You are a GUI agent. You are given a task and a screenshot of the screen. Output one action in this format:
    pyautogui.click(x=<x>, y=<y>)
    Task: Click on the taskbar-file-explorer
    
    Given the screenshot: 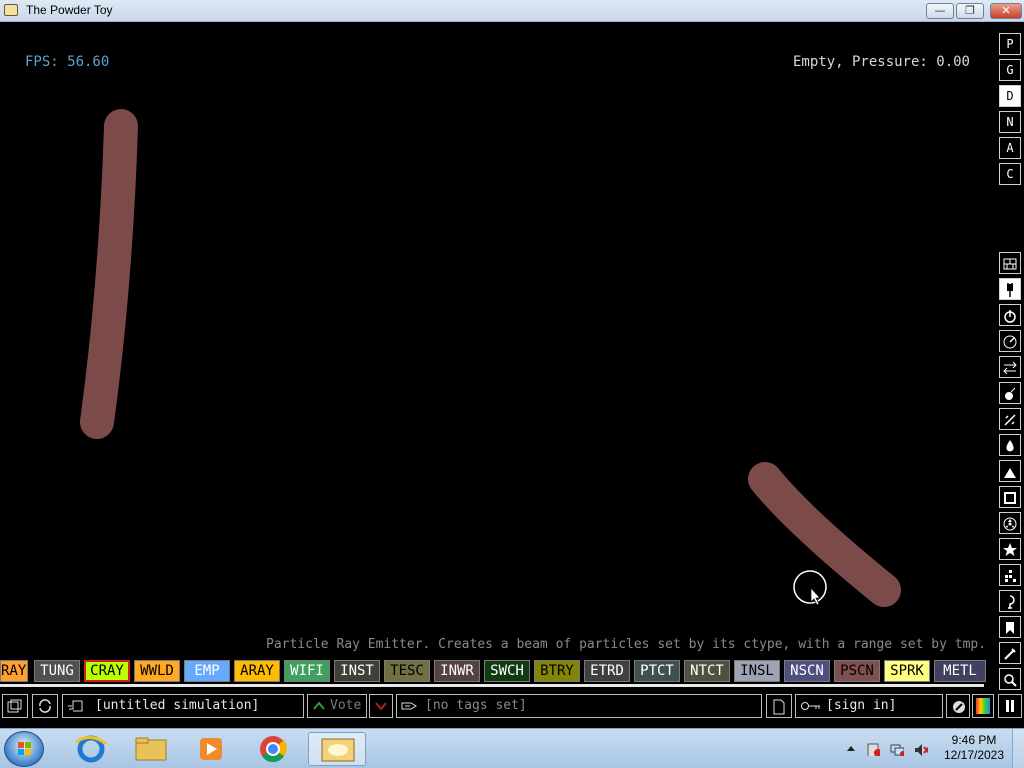 What is the action you would take?
    pyautogui.click(x=151, y=749)
    